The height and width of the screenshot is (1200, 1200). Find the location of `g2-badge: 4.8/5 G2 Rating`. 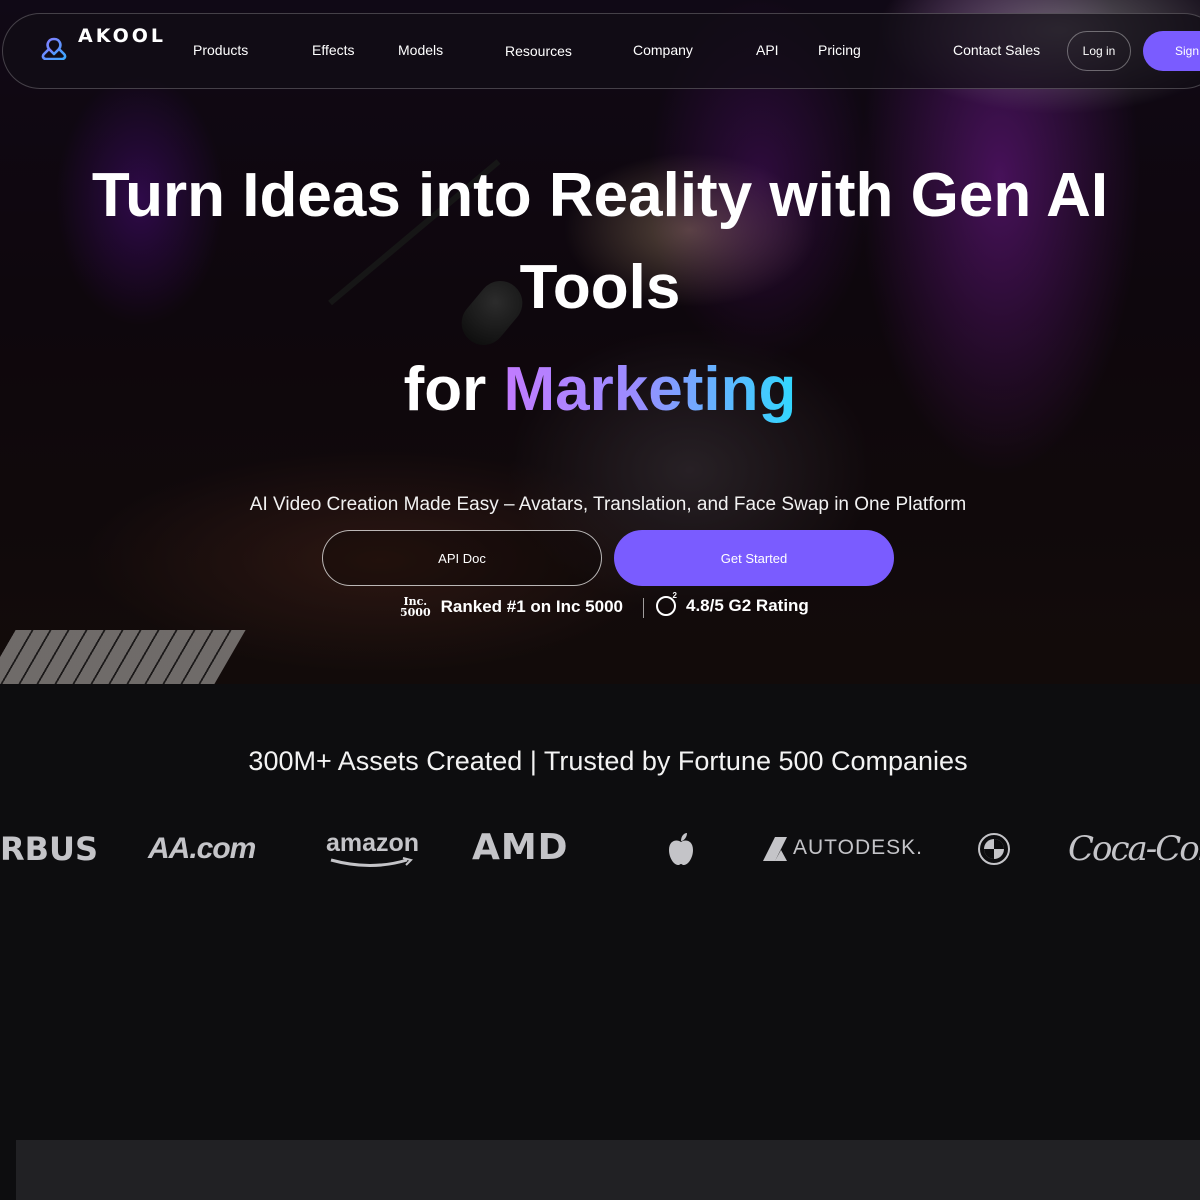

g2-badge: 4.8/5 G2 Rating is located at coordinates (732, 603).